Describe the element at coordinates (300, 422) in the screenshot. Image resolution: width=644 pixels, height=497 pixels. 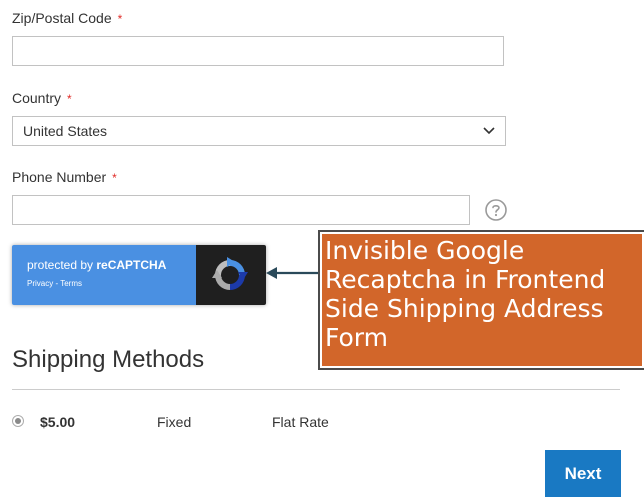
I see `shipping-method-title: Flat Rate` at that location.